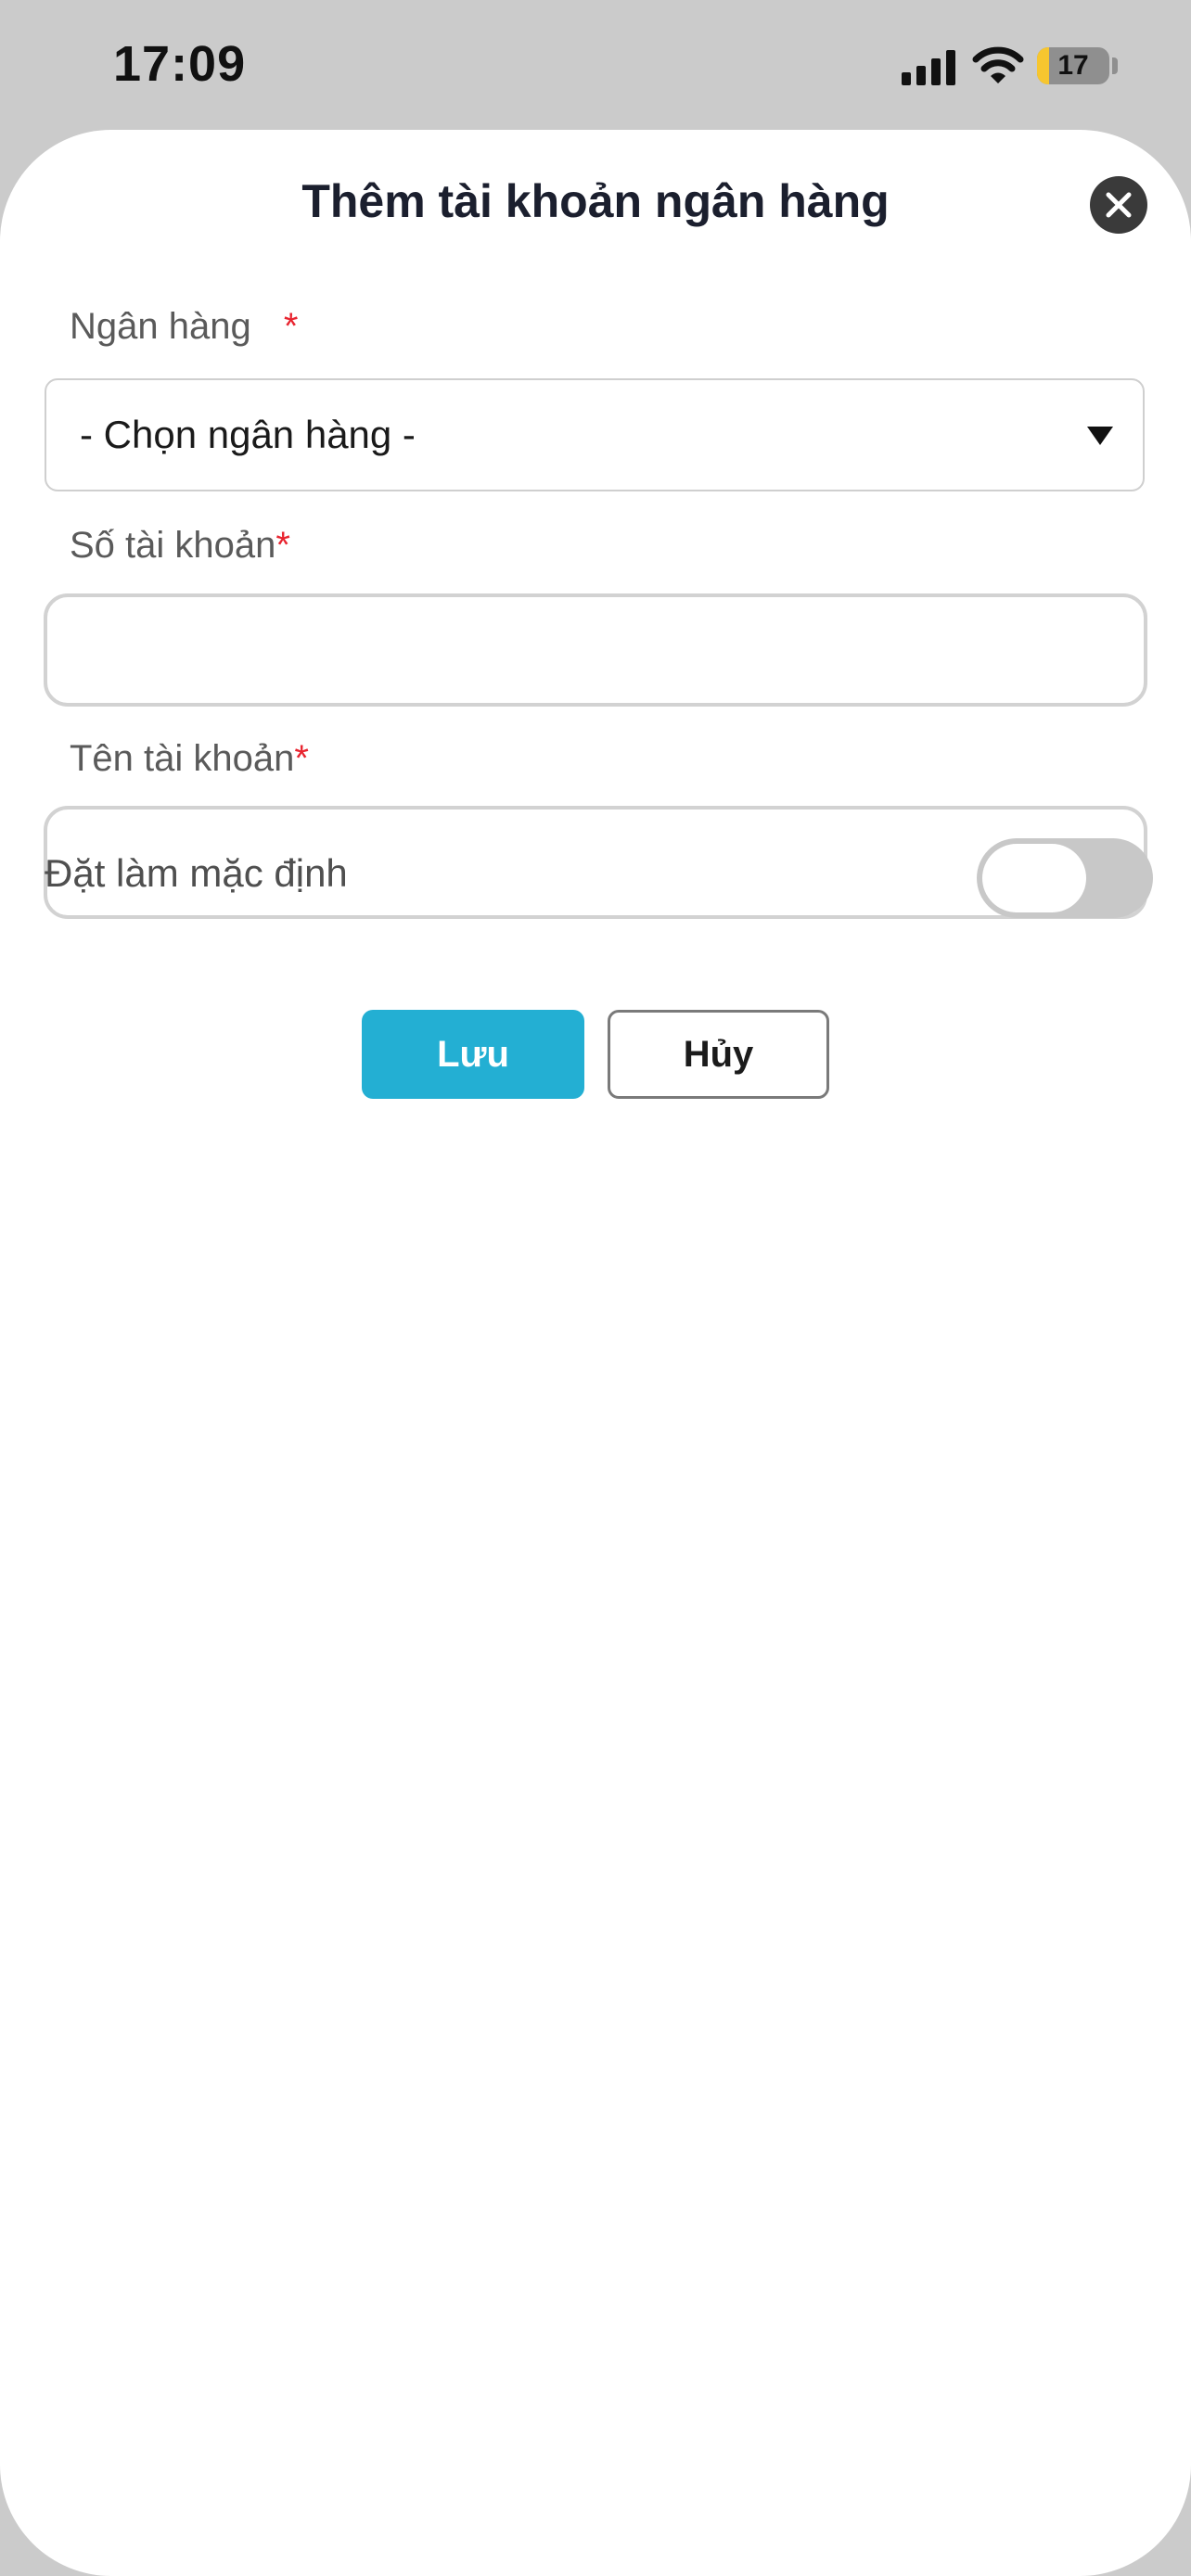 The image size is (1191, 2576). I want to click on signal-icon, so click(929, 67).